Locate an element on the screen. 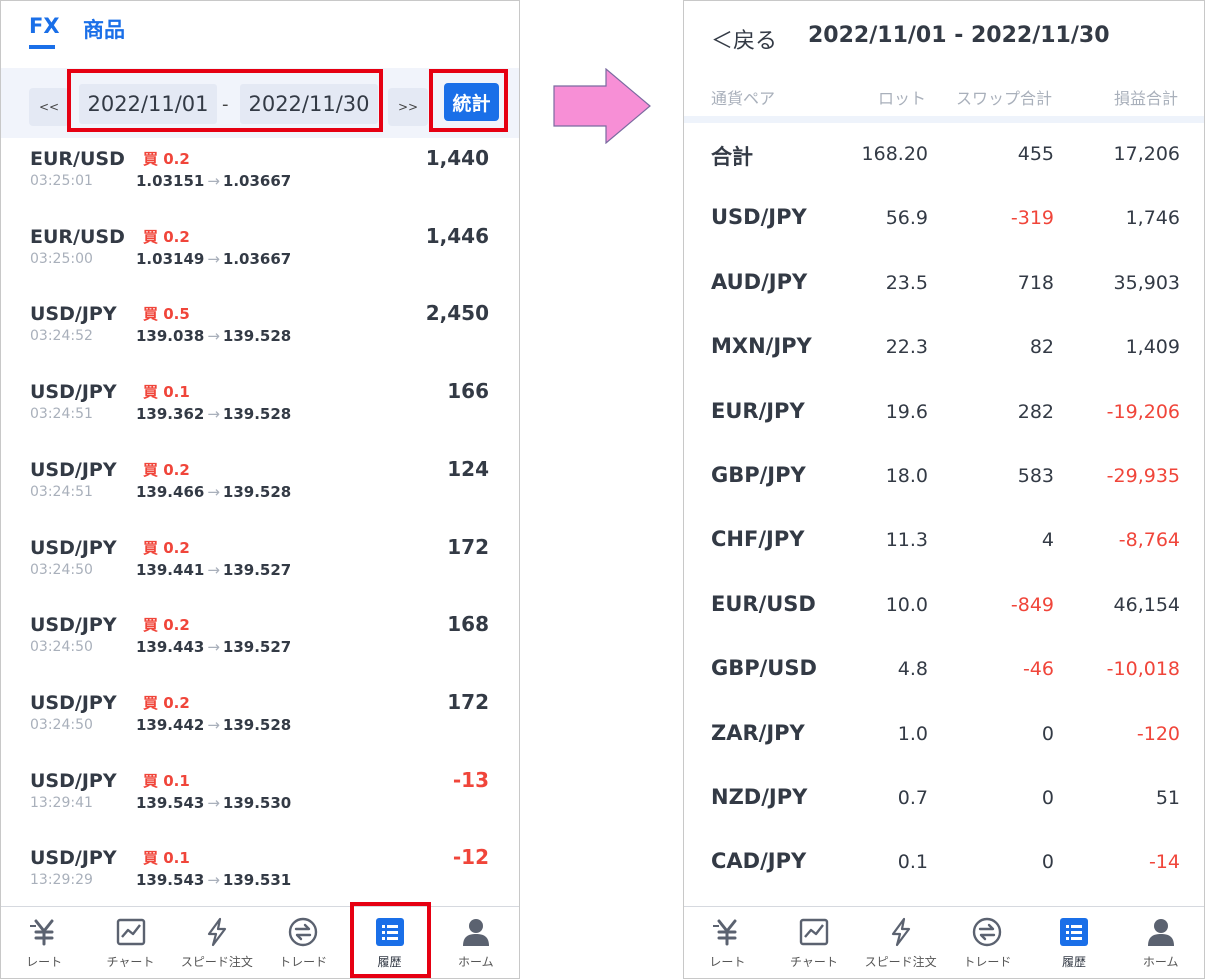 The image size is (1205, 979). open-price: 1.03151 is located at coordinates (170, 181).